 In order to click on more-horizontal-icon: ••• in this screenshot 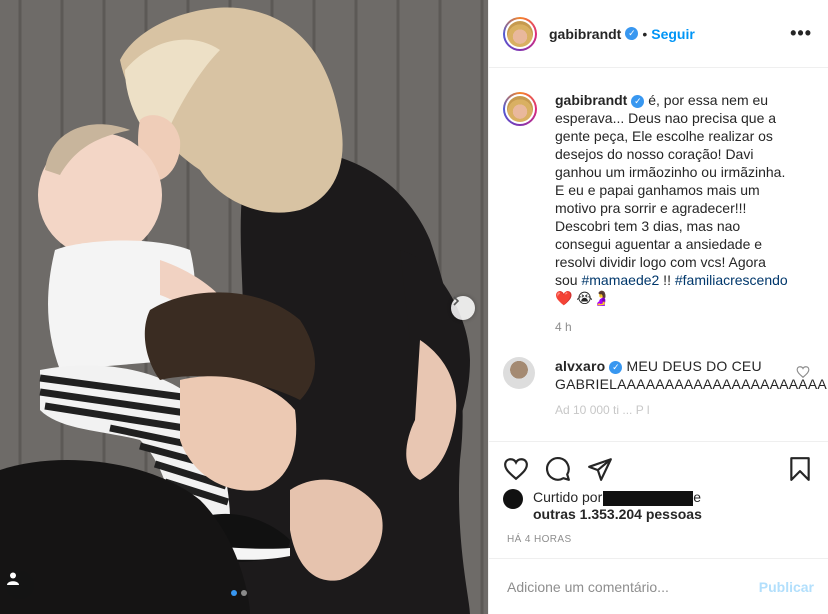, I will do `click(801, 33)`.